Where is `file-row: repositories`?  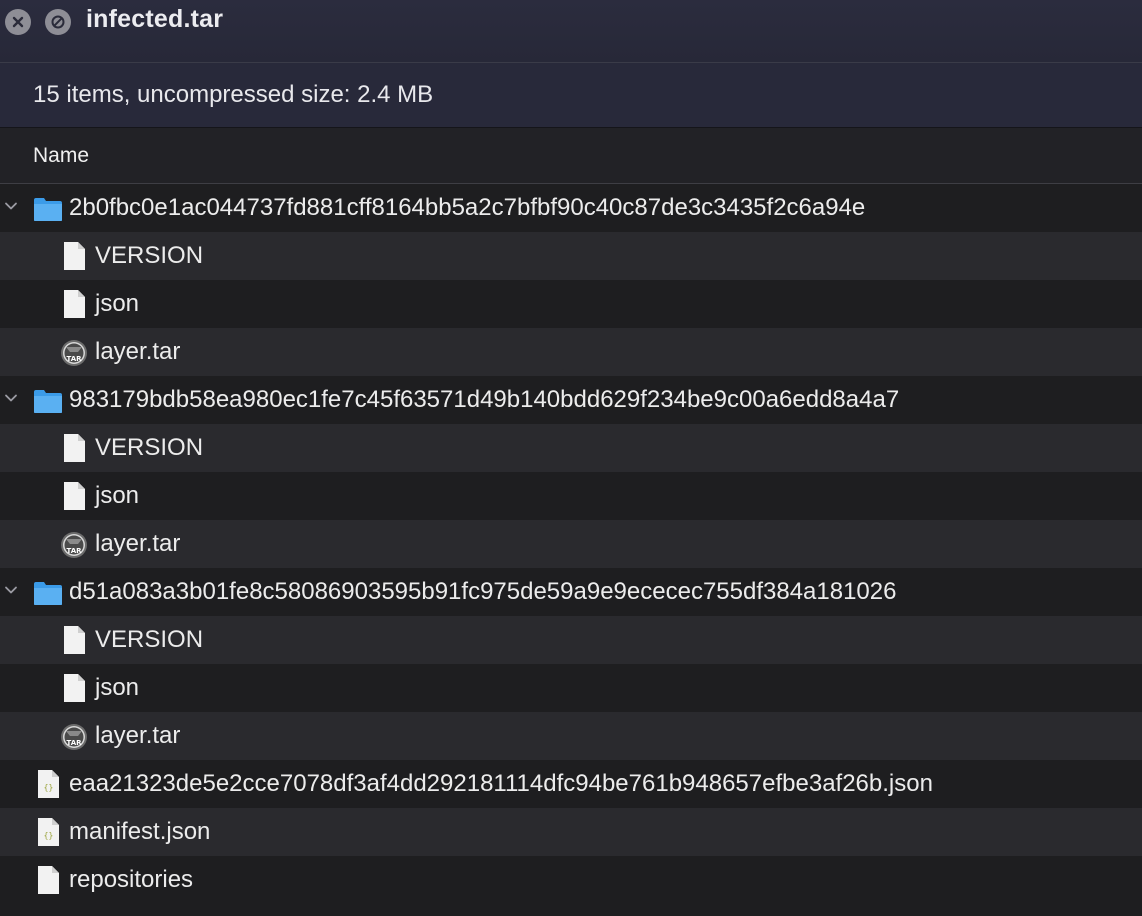 file-row: repositories is located at coordinates (571, 880).